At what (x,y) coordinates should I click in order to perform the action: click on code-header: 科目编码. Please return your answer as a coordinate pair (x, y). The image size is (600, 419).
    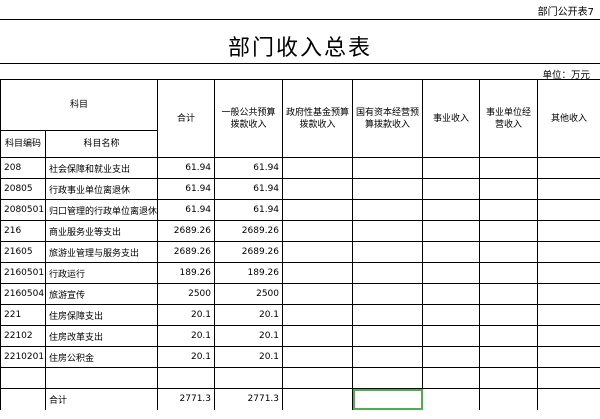
    Looking at the image, I should click on (23, 144).